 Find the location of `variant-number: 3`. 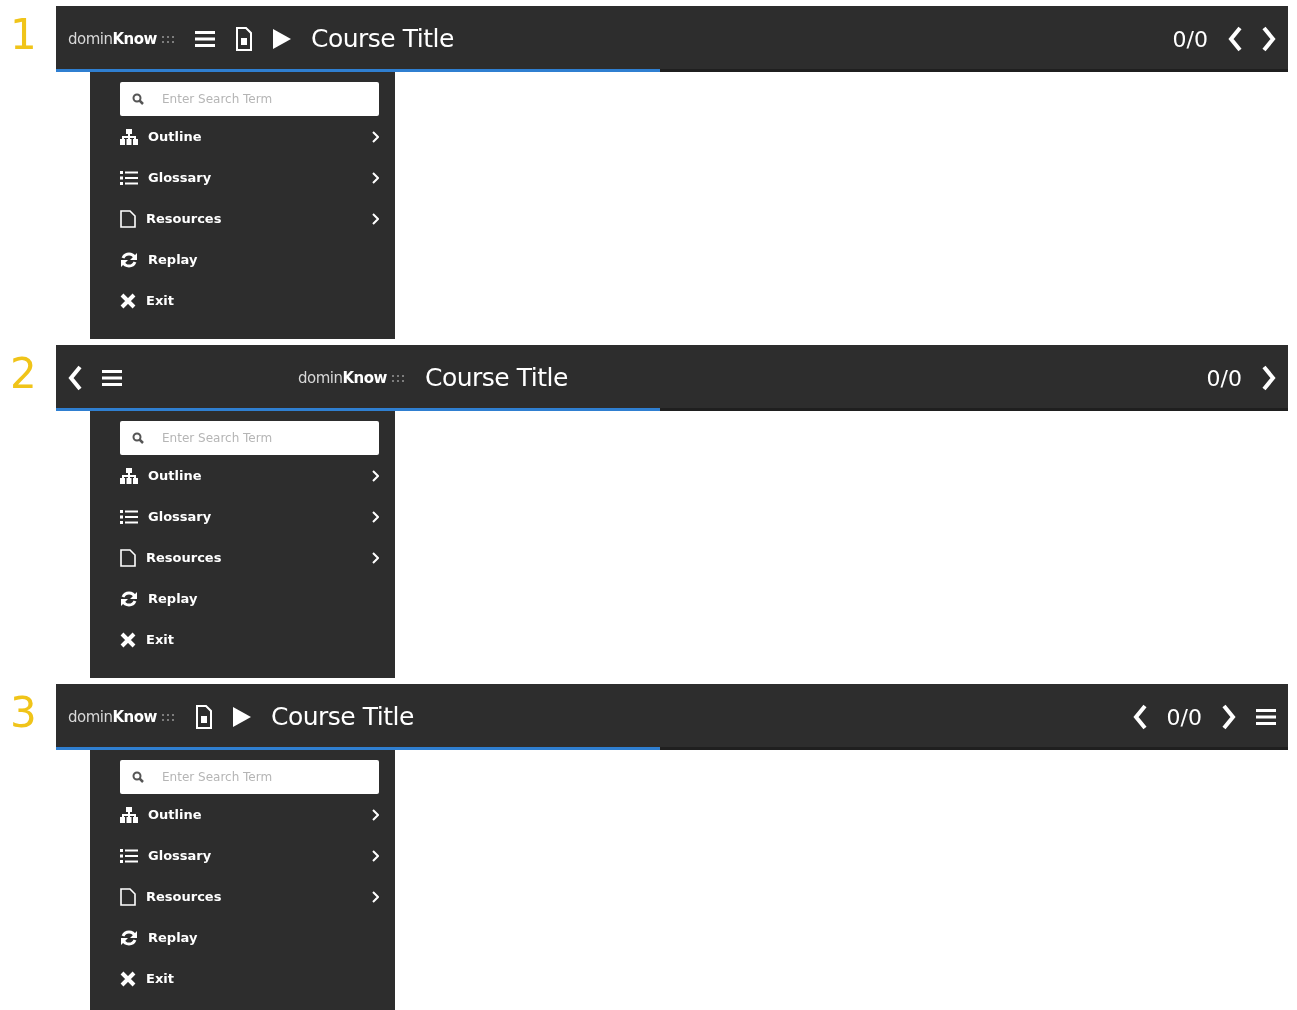

variant-number: 3 is located at coordinates (23, 710).